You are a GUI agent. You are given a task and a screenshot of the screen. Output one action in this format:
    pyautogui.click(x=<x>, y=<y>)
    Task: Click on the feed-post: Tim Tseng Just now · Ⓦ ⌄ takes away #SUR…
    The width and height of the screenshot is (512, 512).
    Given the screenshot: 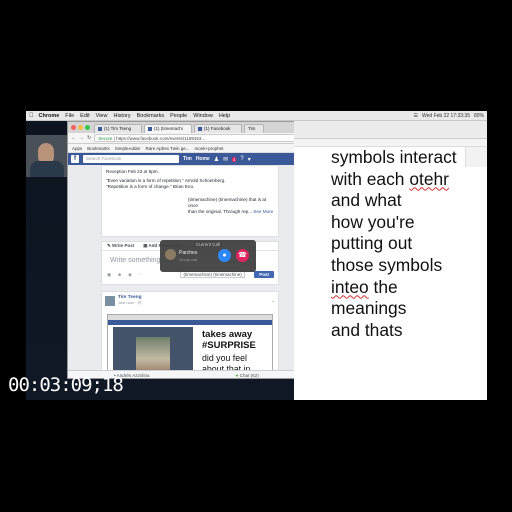 What is the action you would take?
    pyautogui.click(x=190, y=334)
    